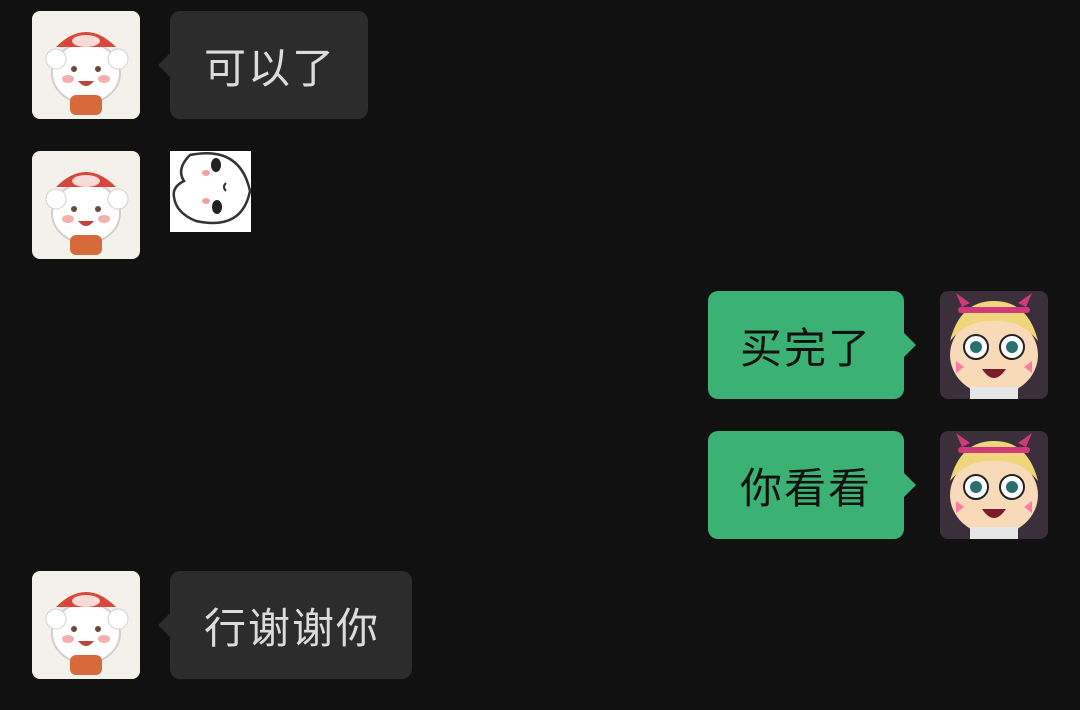 Image resolution: width=1080 pixels, height=710 pixels. I want to click on message-text: 你看看, so click(806, 488).